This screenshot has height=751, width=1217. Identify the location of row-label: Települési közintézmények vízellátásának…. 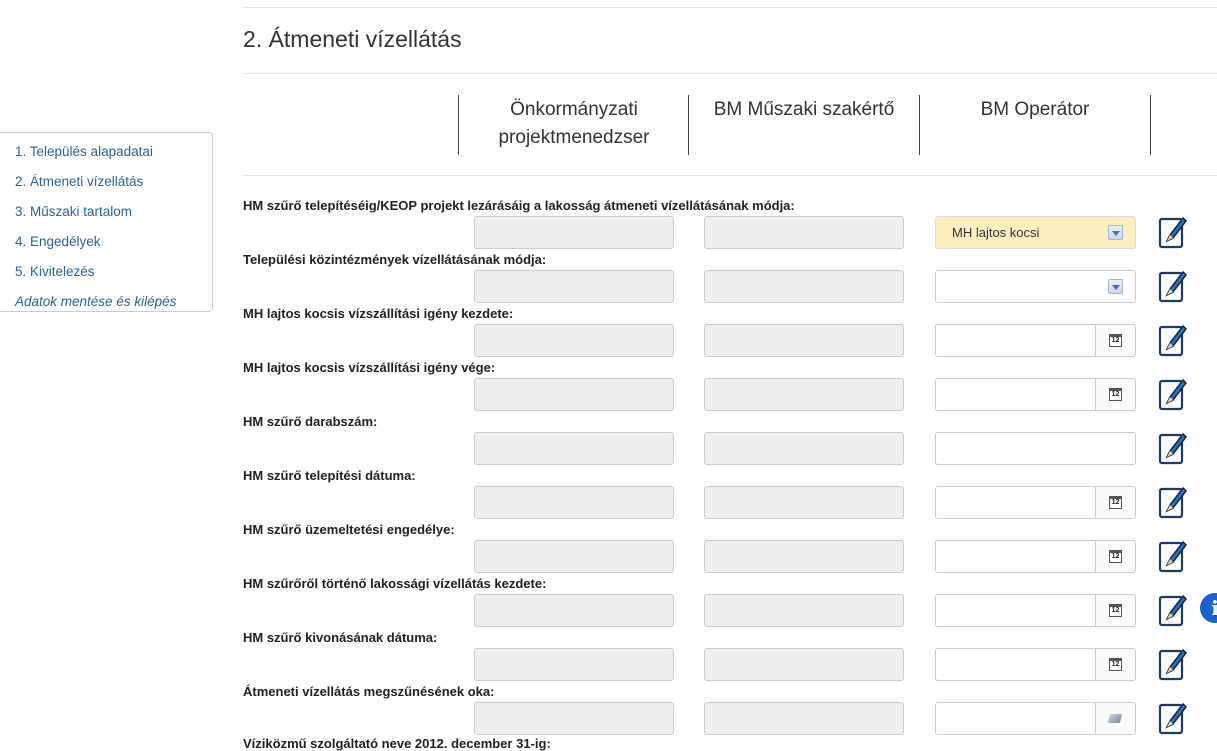
(395, 259).